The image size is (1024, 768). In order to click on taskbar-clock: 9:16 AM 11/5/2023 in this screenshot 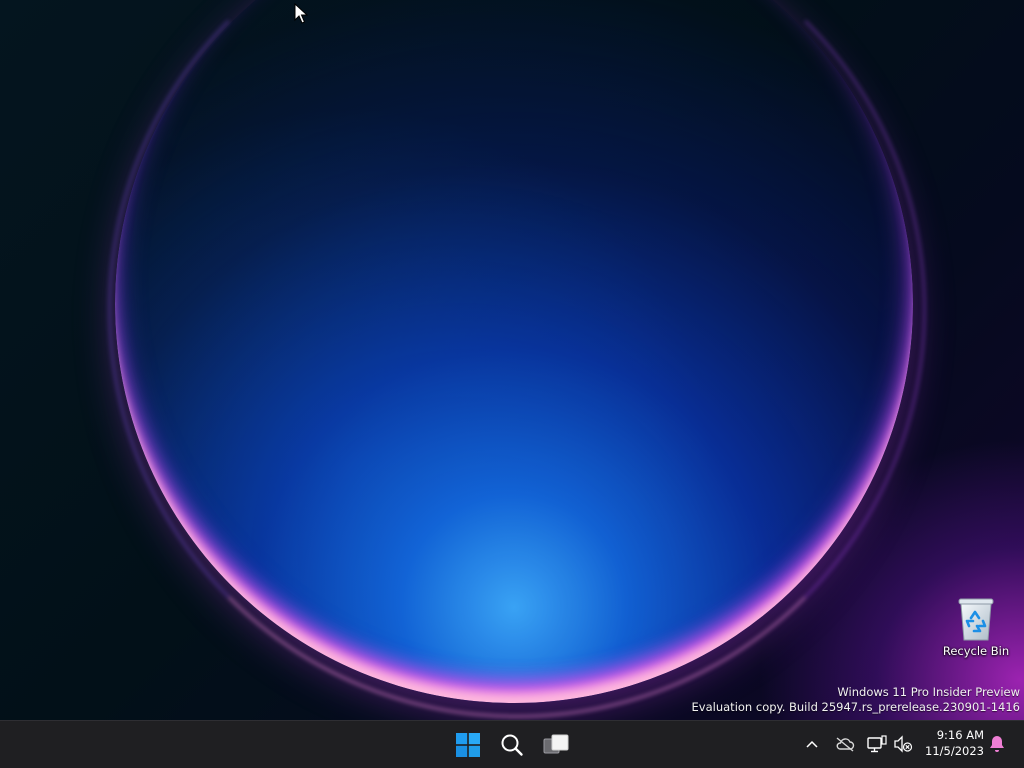, I will do `click(952, 745)`.